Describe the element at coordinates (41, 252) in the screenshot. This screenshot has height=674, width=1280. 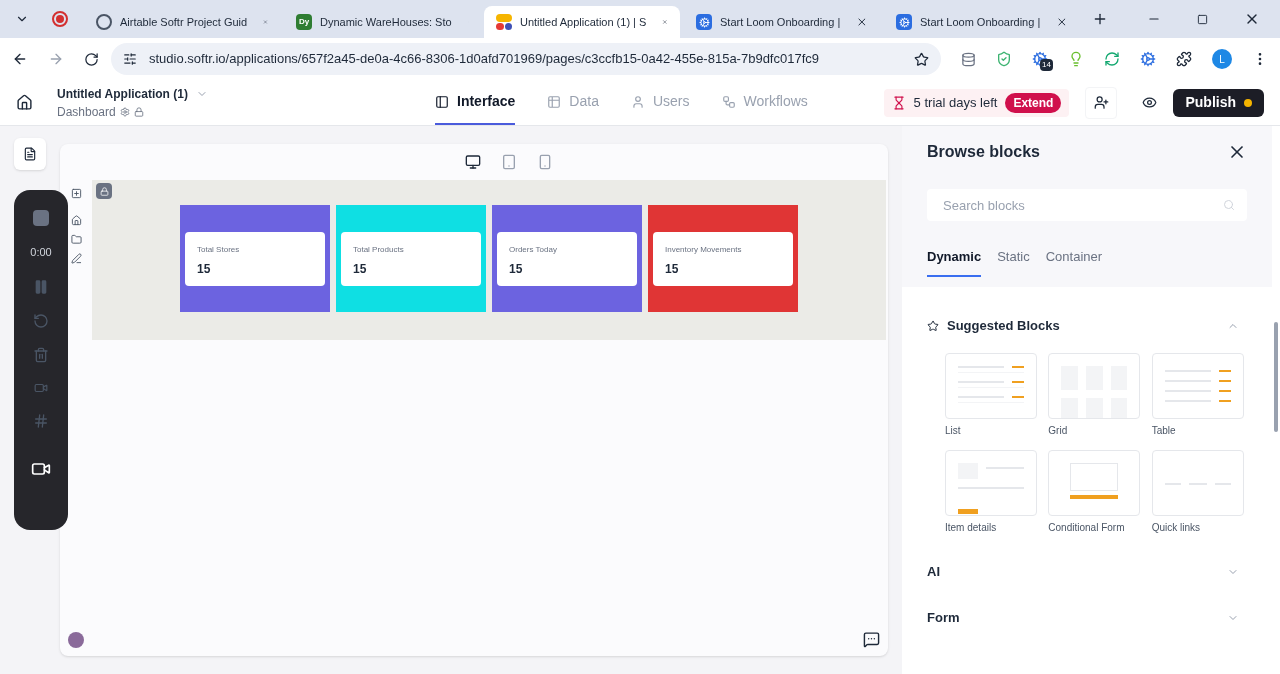
I see `recording-time: 0:00` at that location.